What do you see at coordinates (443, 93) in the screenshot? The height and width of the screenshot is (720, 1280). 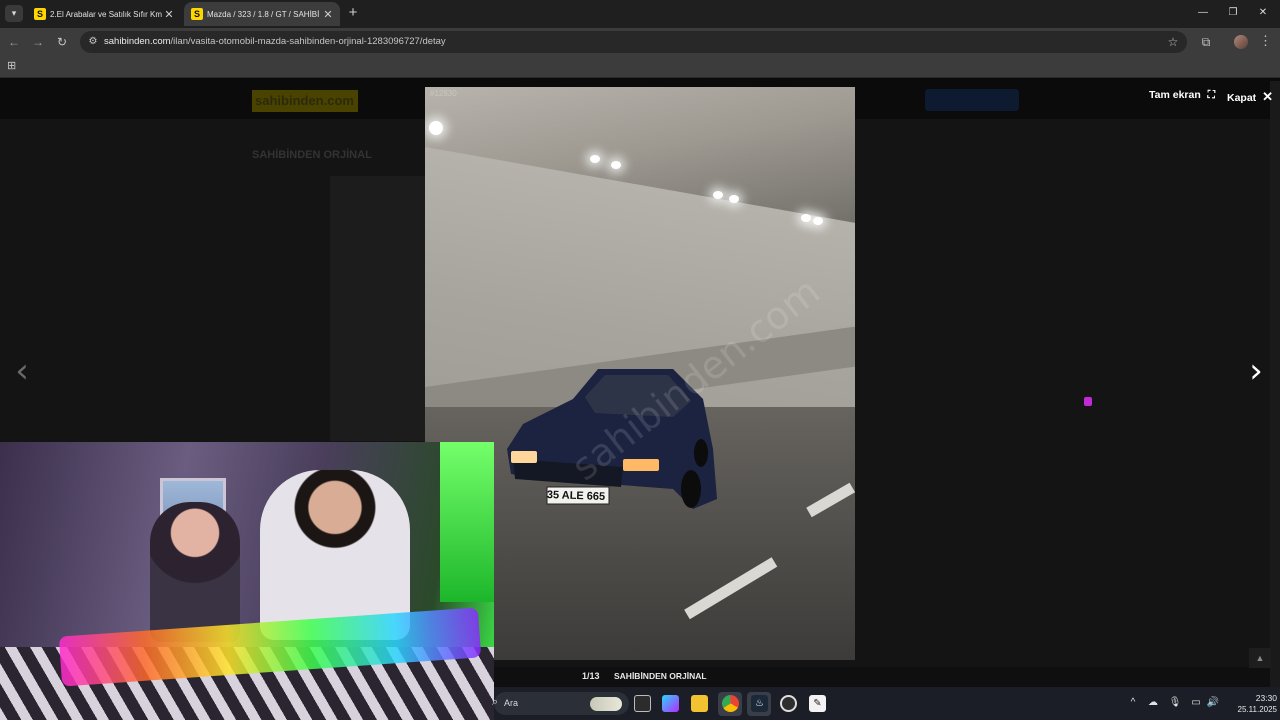 I see `photo-id: #12830` at bounding box center [443, 93].